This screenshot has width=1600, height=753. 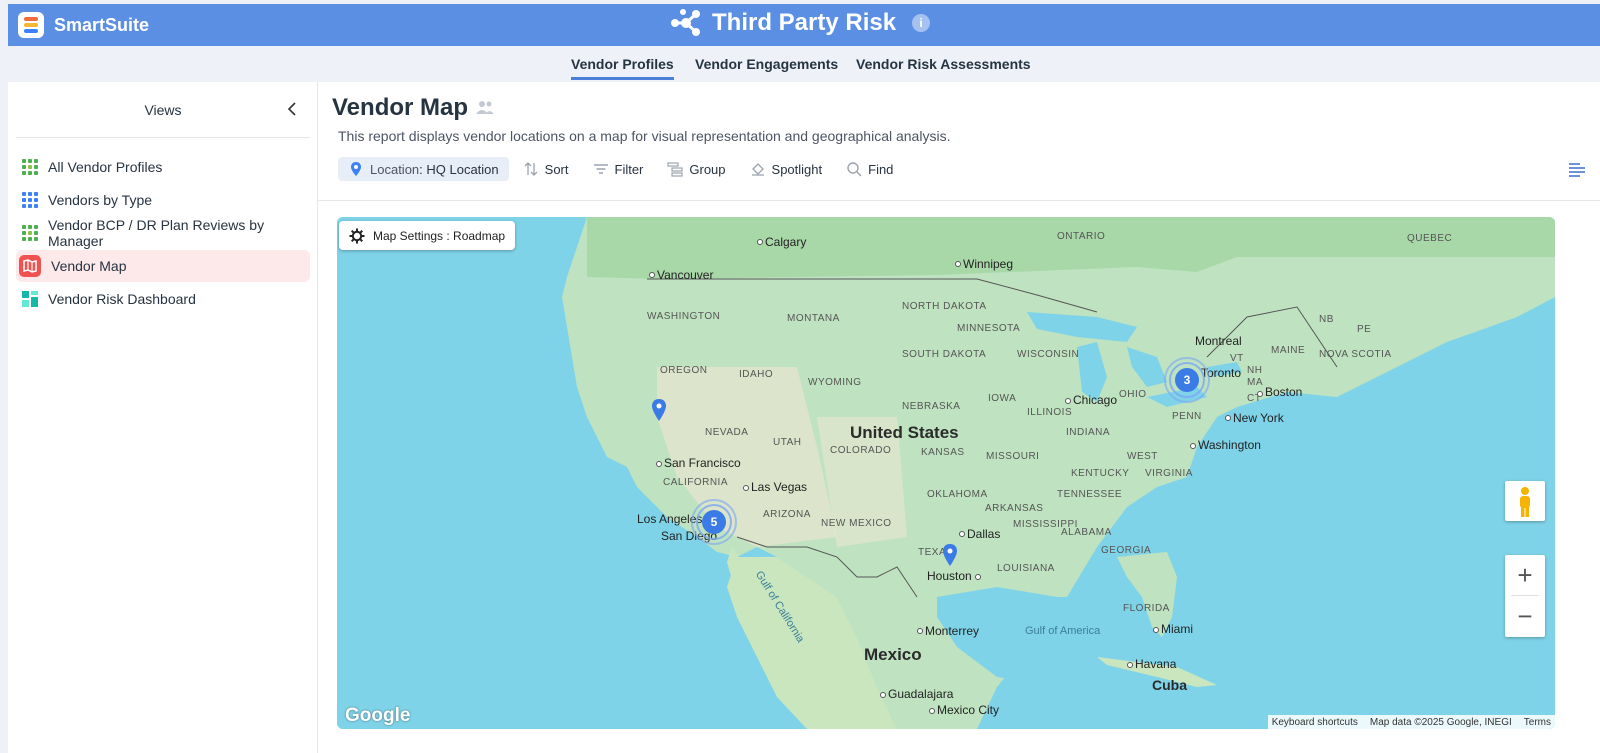 I want to click on map-label-state: WYOMING, so click(x=835, y=382).